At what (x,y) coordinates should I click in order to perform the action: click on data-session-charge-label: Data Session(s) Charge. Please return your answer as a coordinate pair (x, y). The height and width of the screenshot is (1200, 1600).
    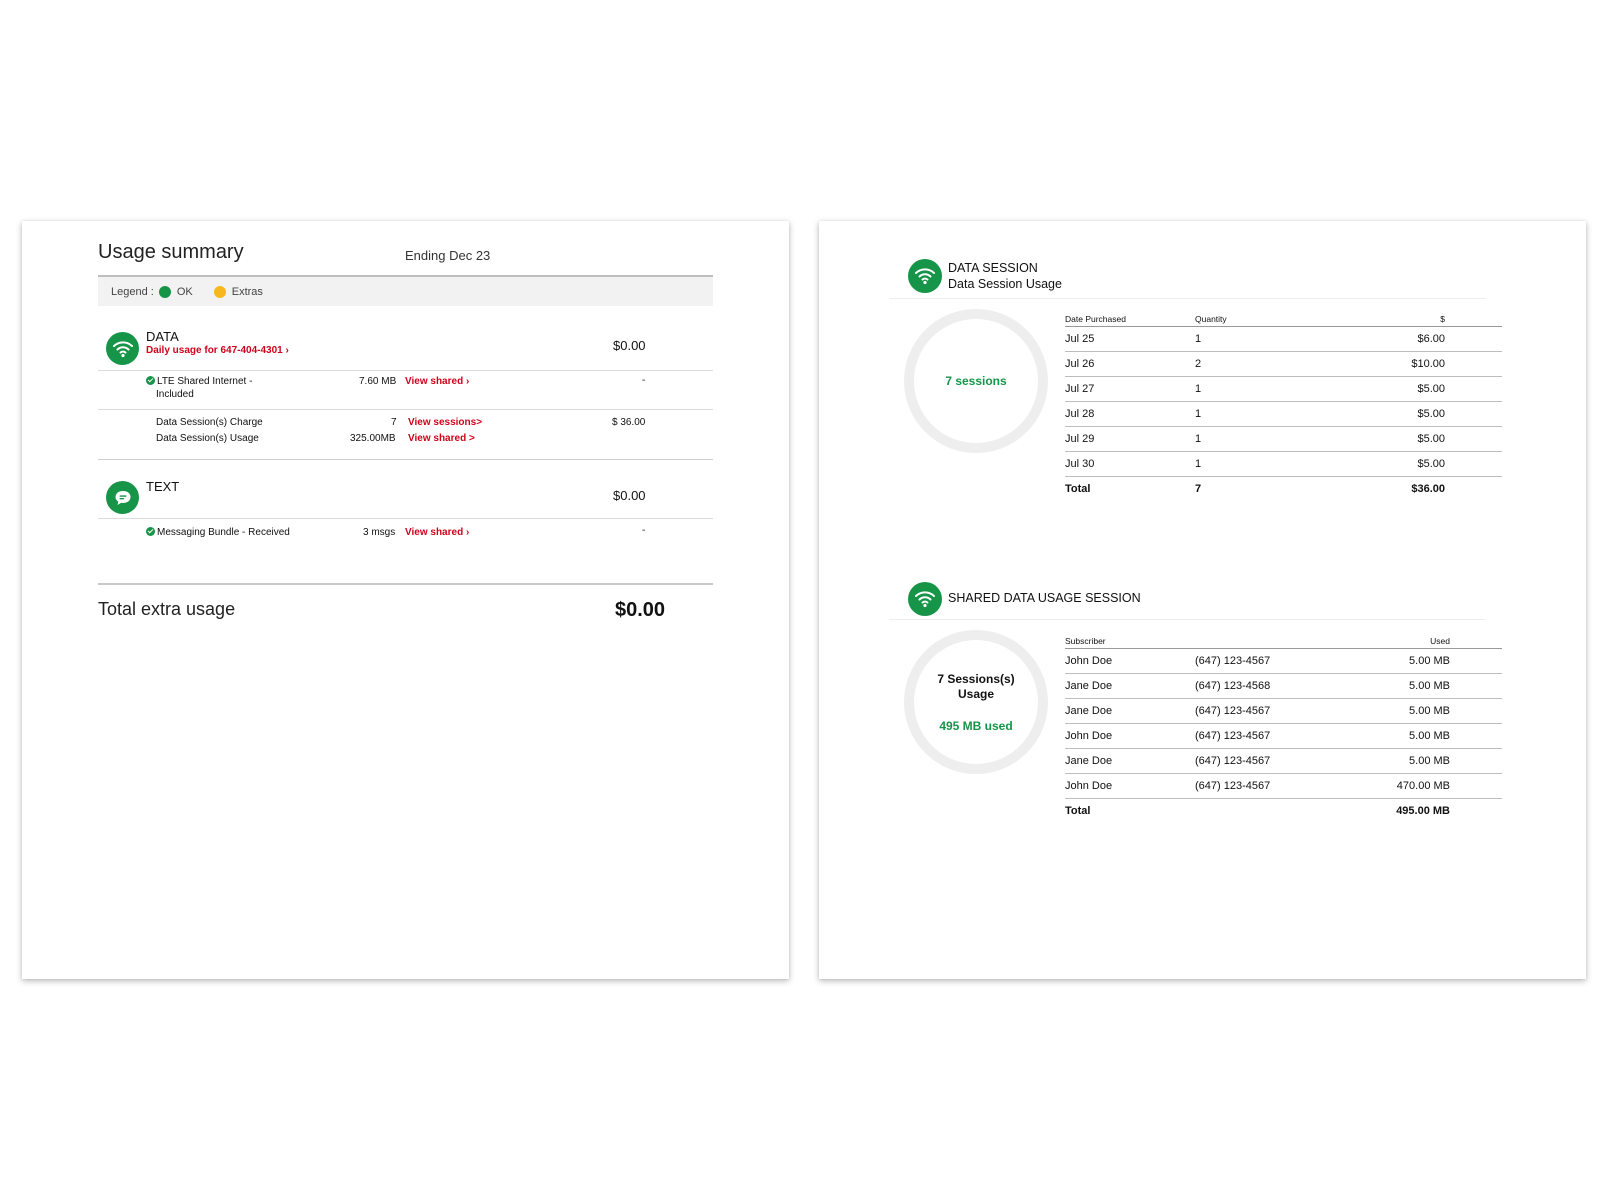
    Looking at the image, I should click on (209, 422).